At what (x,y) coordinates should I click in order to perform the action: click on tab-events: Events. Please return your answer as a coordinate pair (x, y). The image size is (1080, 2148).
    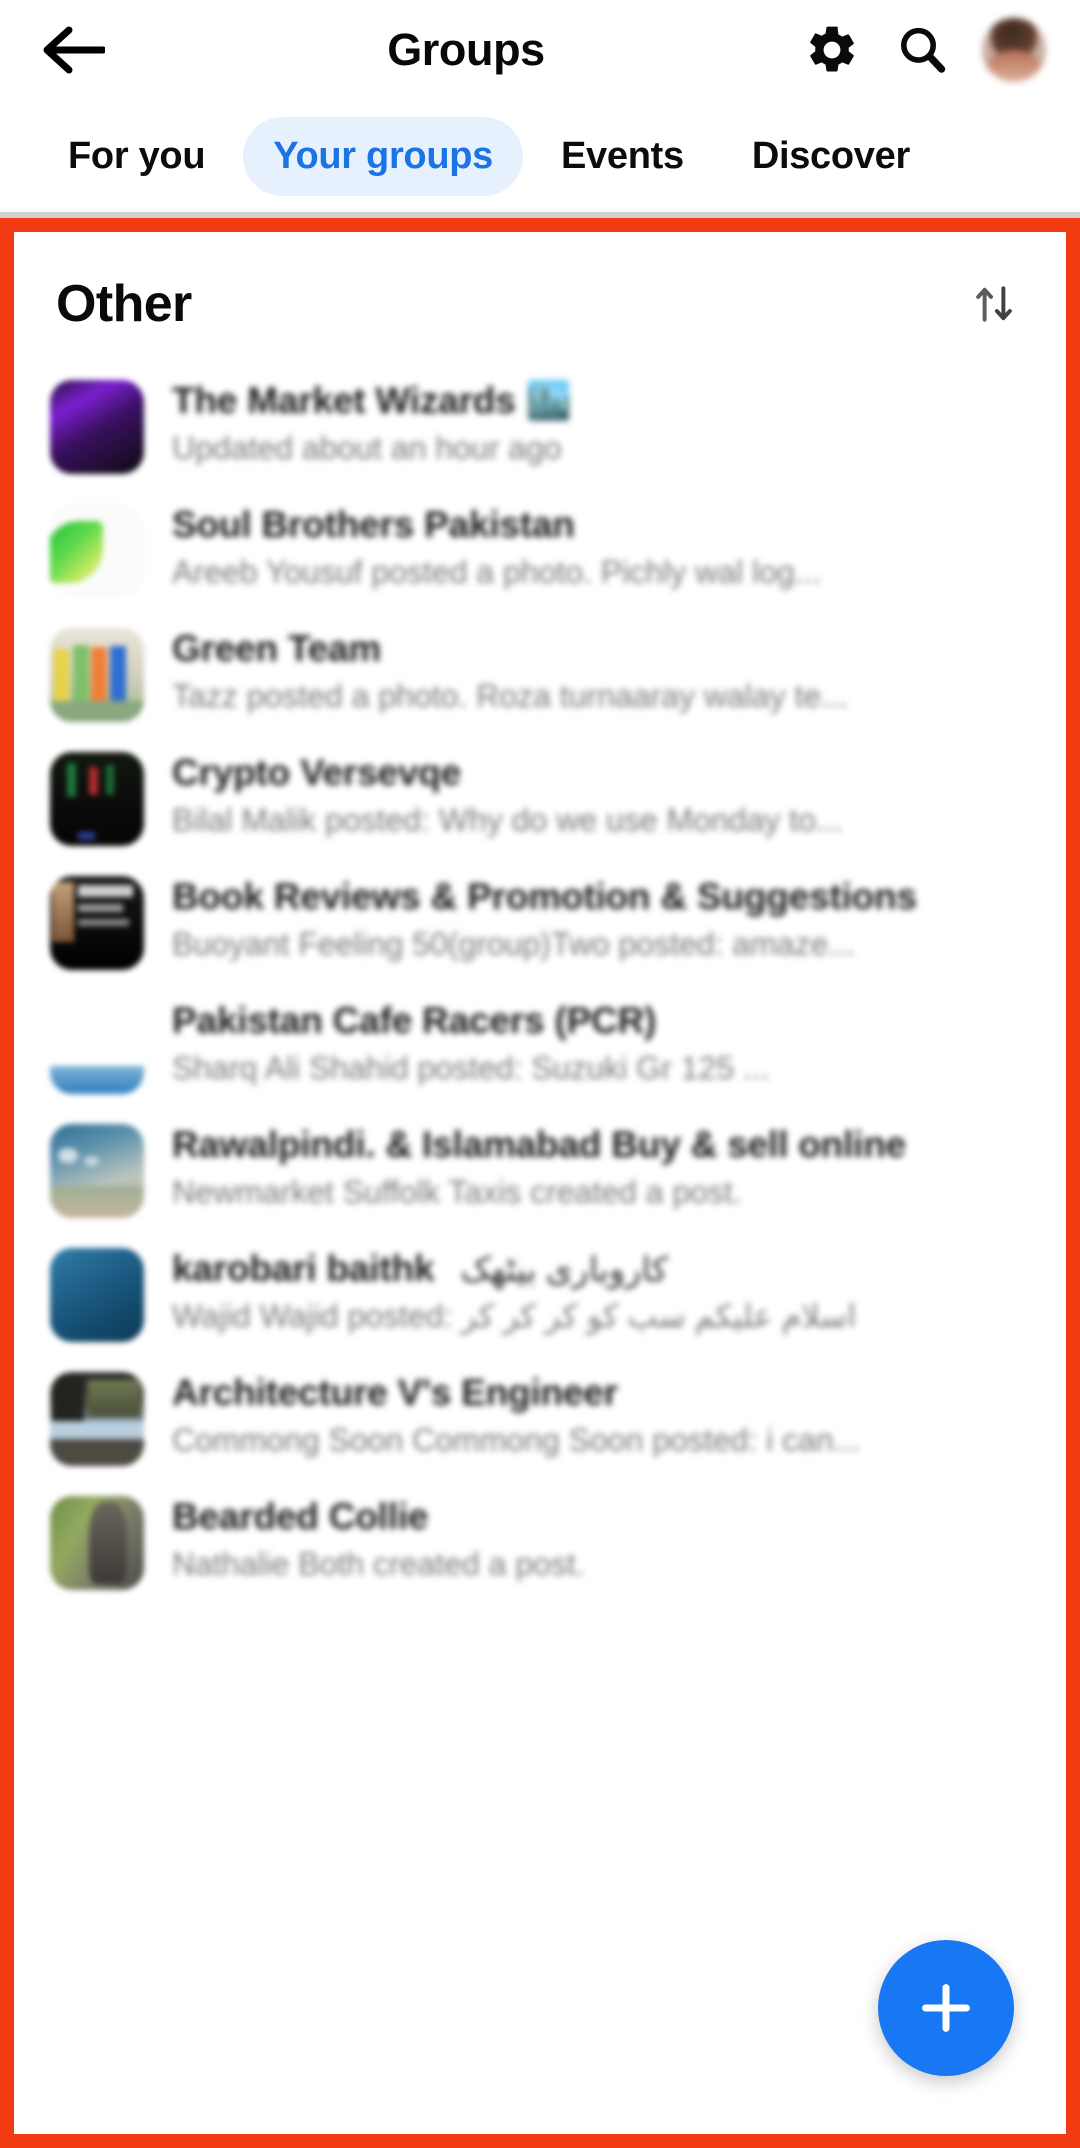
    Looking at the image, I should click on (622, 156).